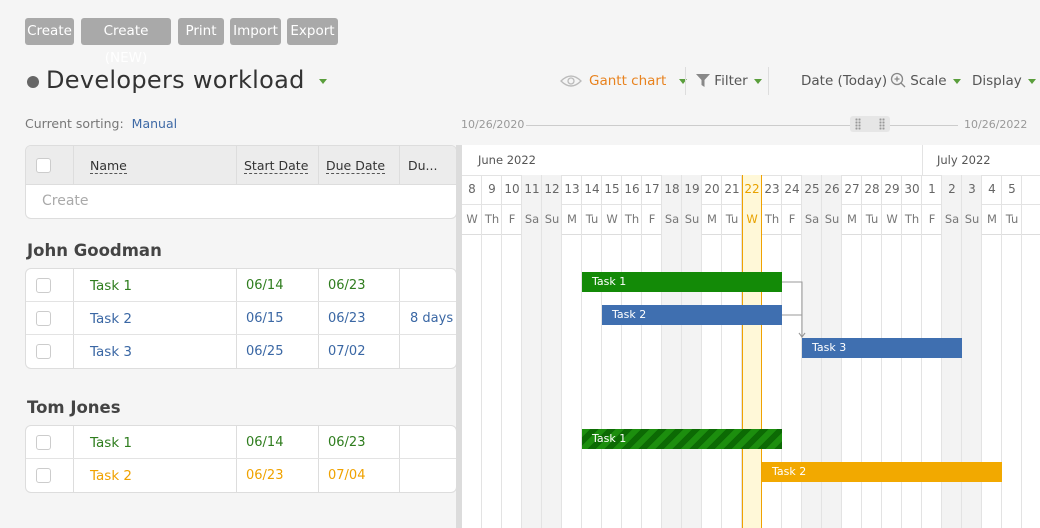  I want to click on display-label: Display, so click(997, 81).